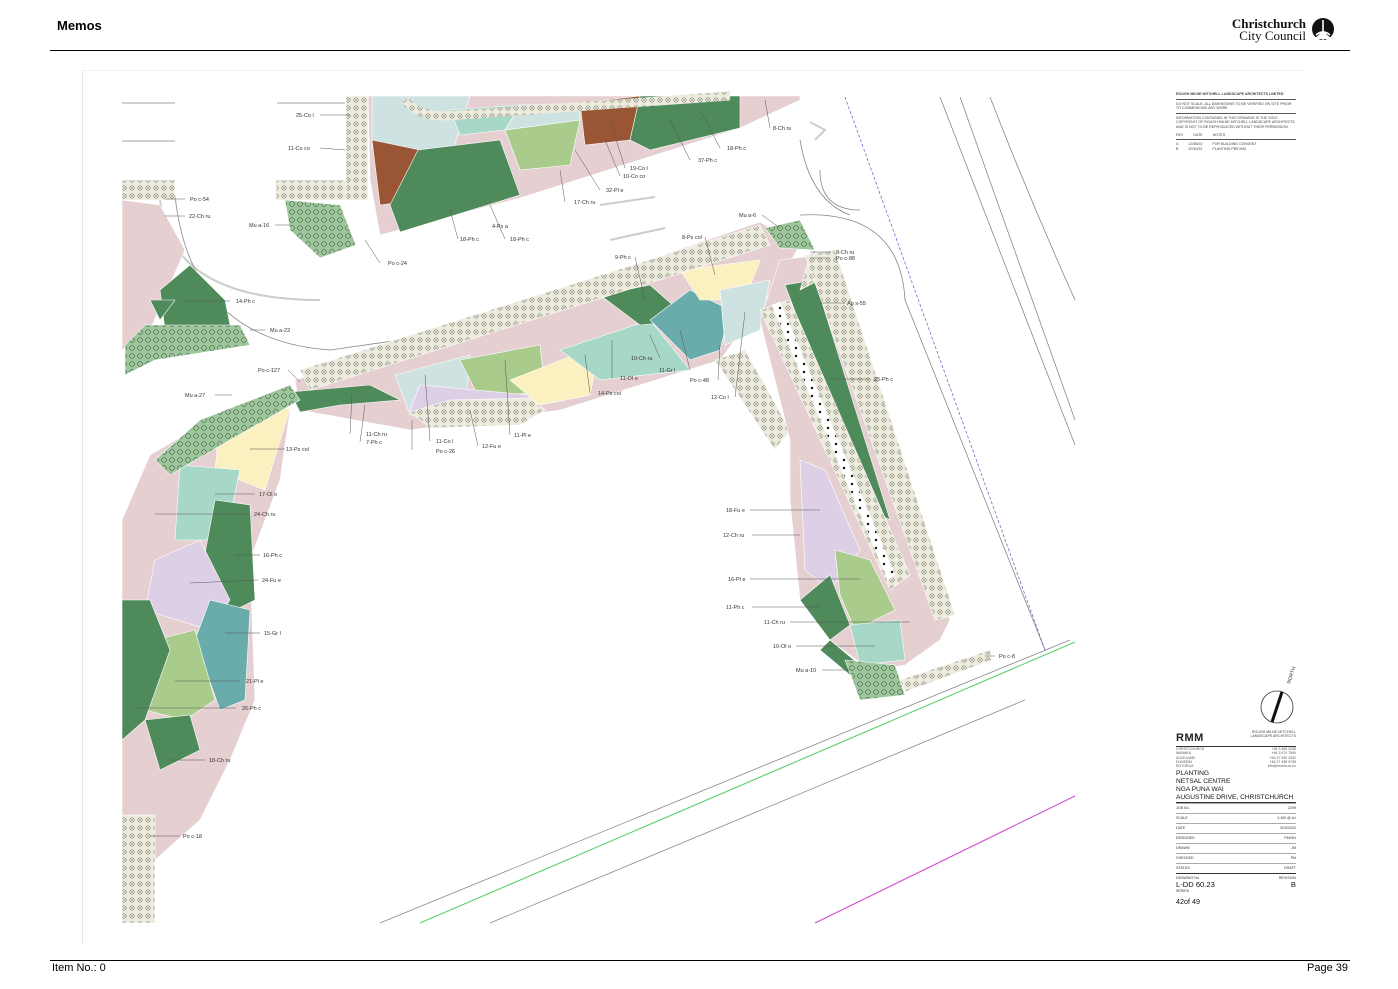 The image size is (1398, 989). Describe the element at coordinates (1183, 808) in the screenshot. I see `row-label: JOB No.` at that location.